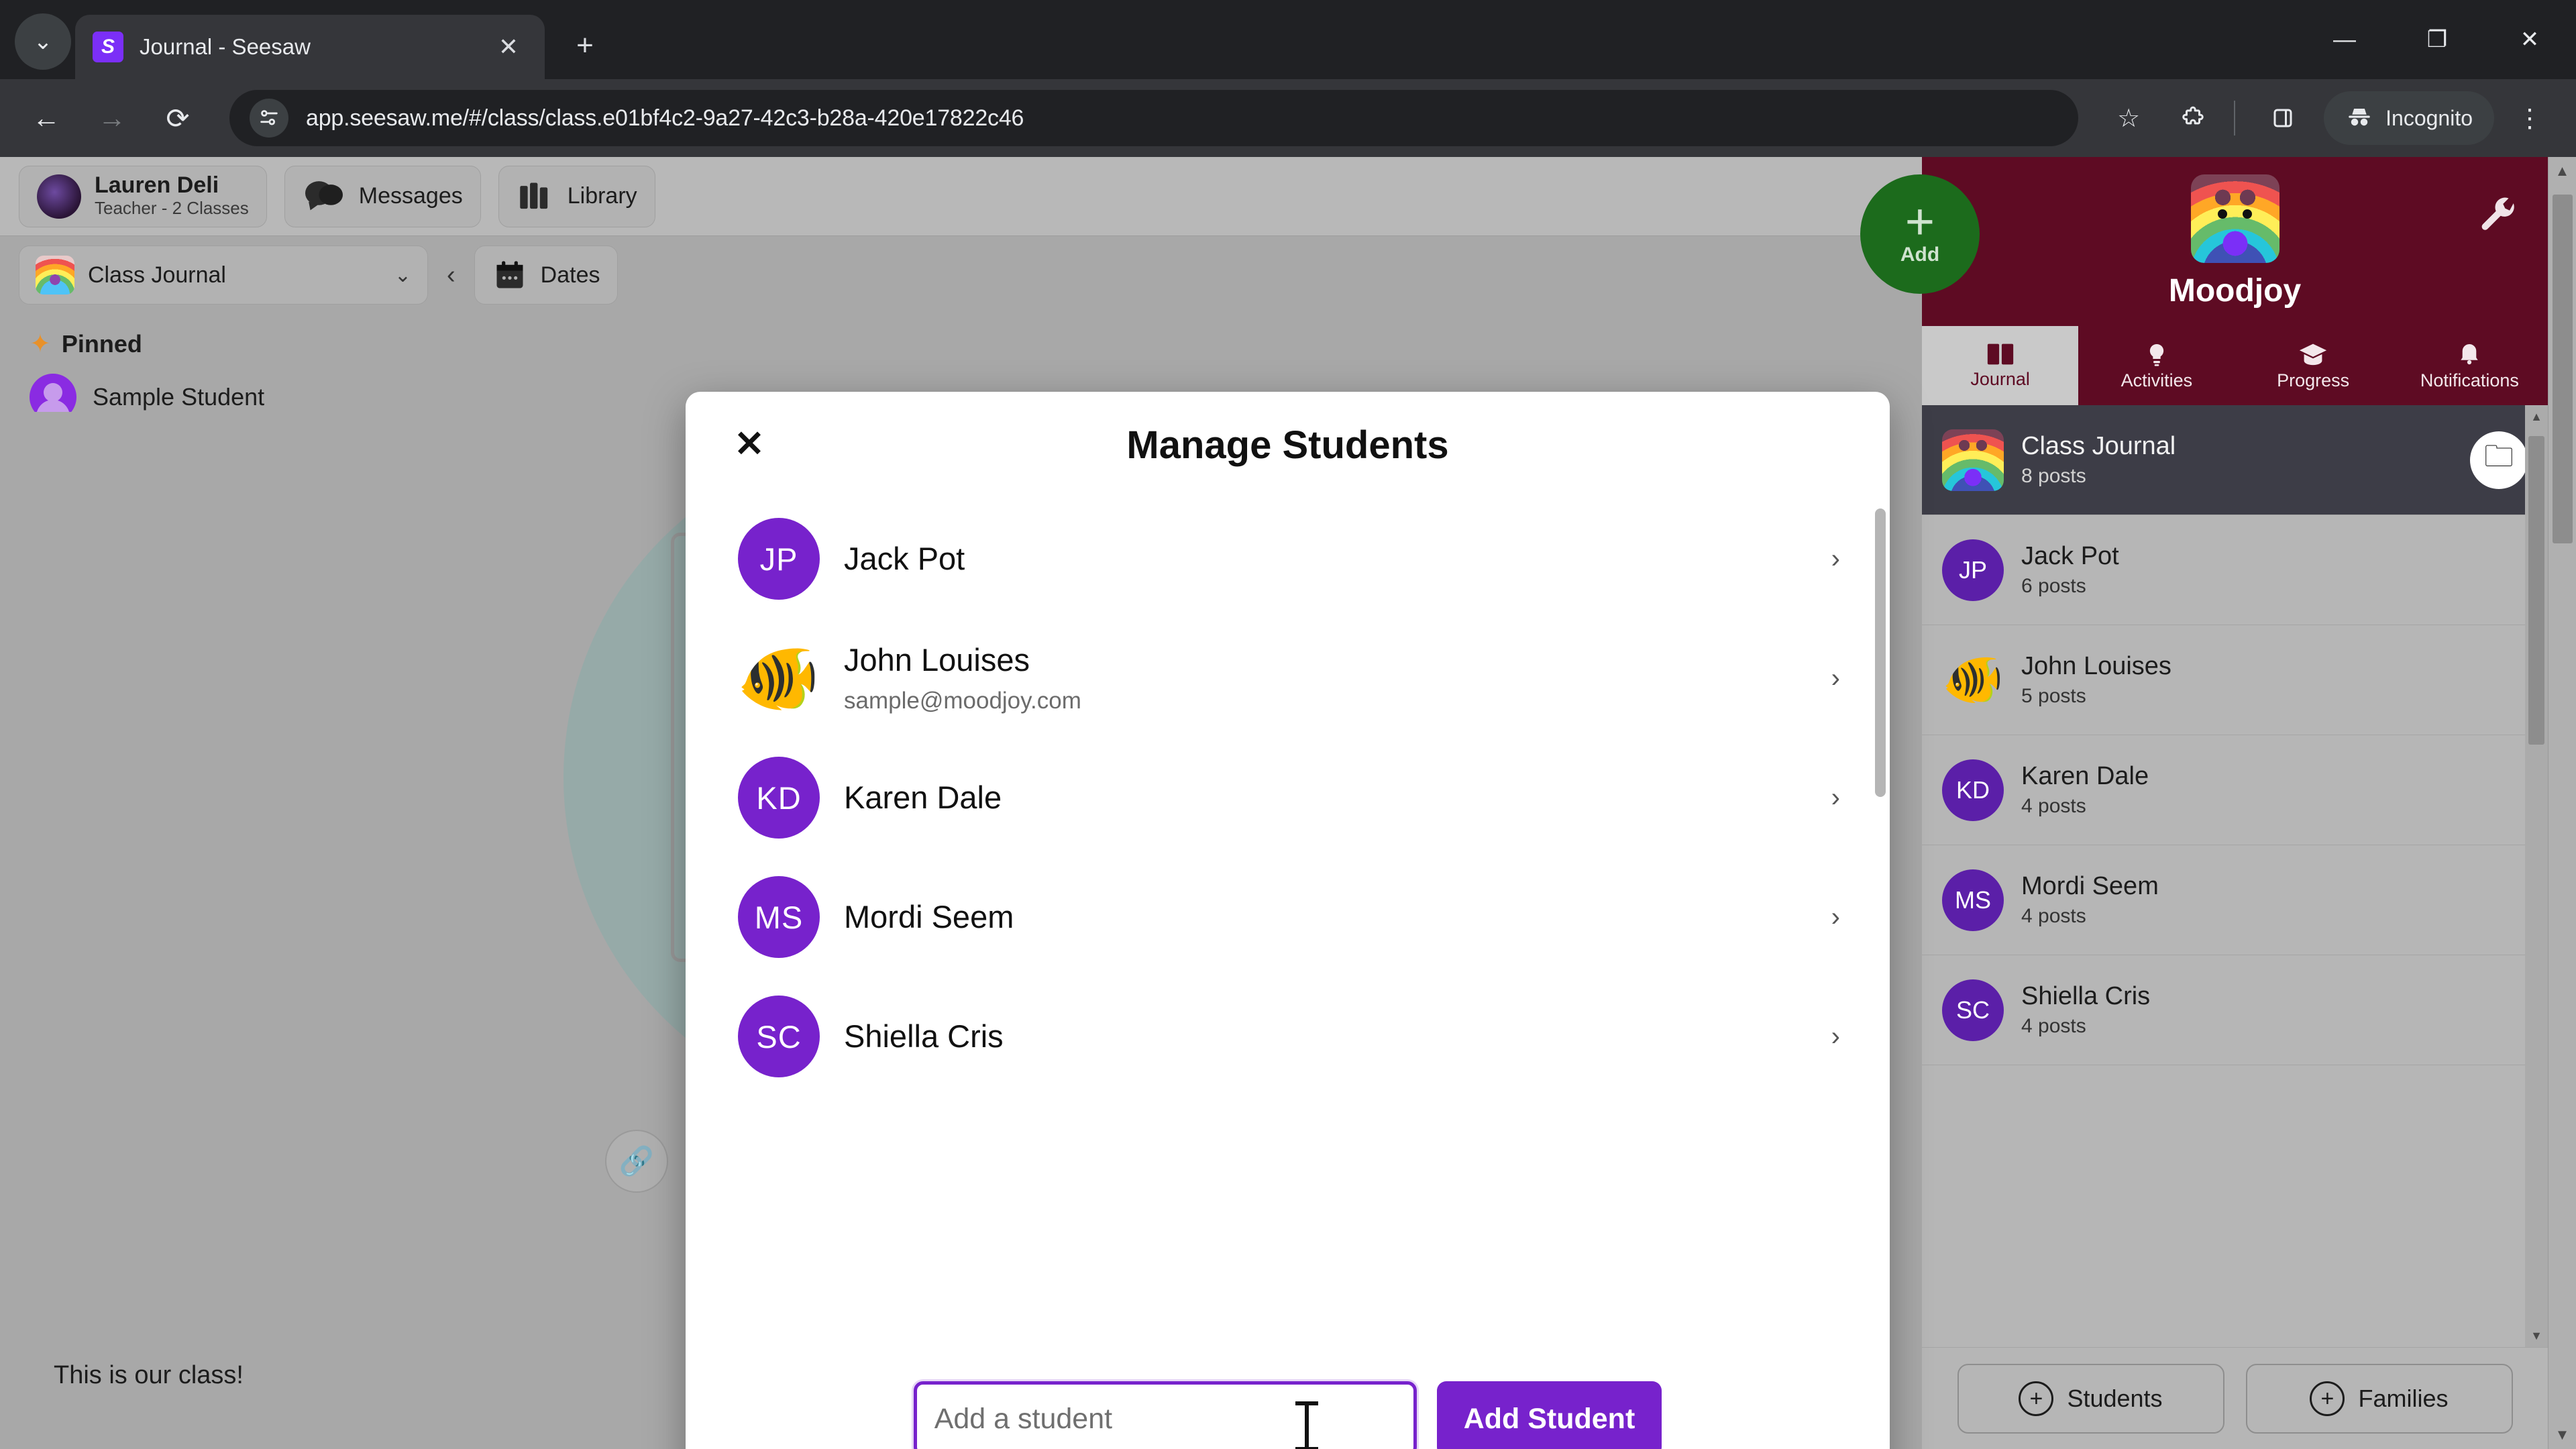 This screenshot has height=1449, width=2576. What do you see at coordinates (749, 443) in the screenshot?
I see `close-icon: ✕` at bounding box center [749, 443].